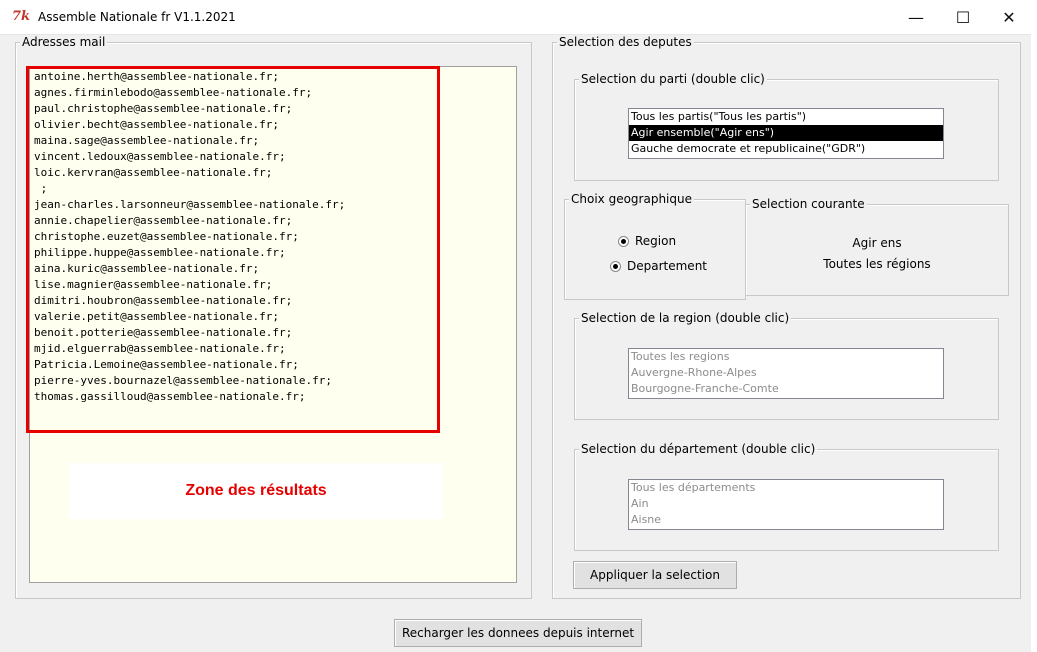 The height and width of the screenshot is (652, 1037). What do you see at coordinates (64, 42) in the screenshot?
I see `adresses-mail-label: Adresses mail` at bounding box center [64, 42].